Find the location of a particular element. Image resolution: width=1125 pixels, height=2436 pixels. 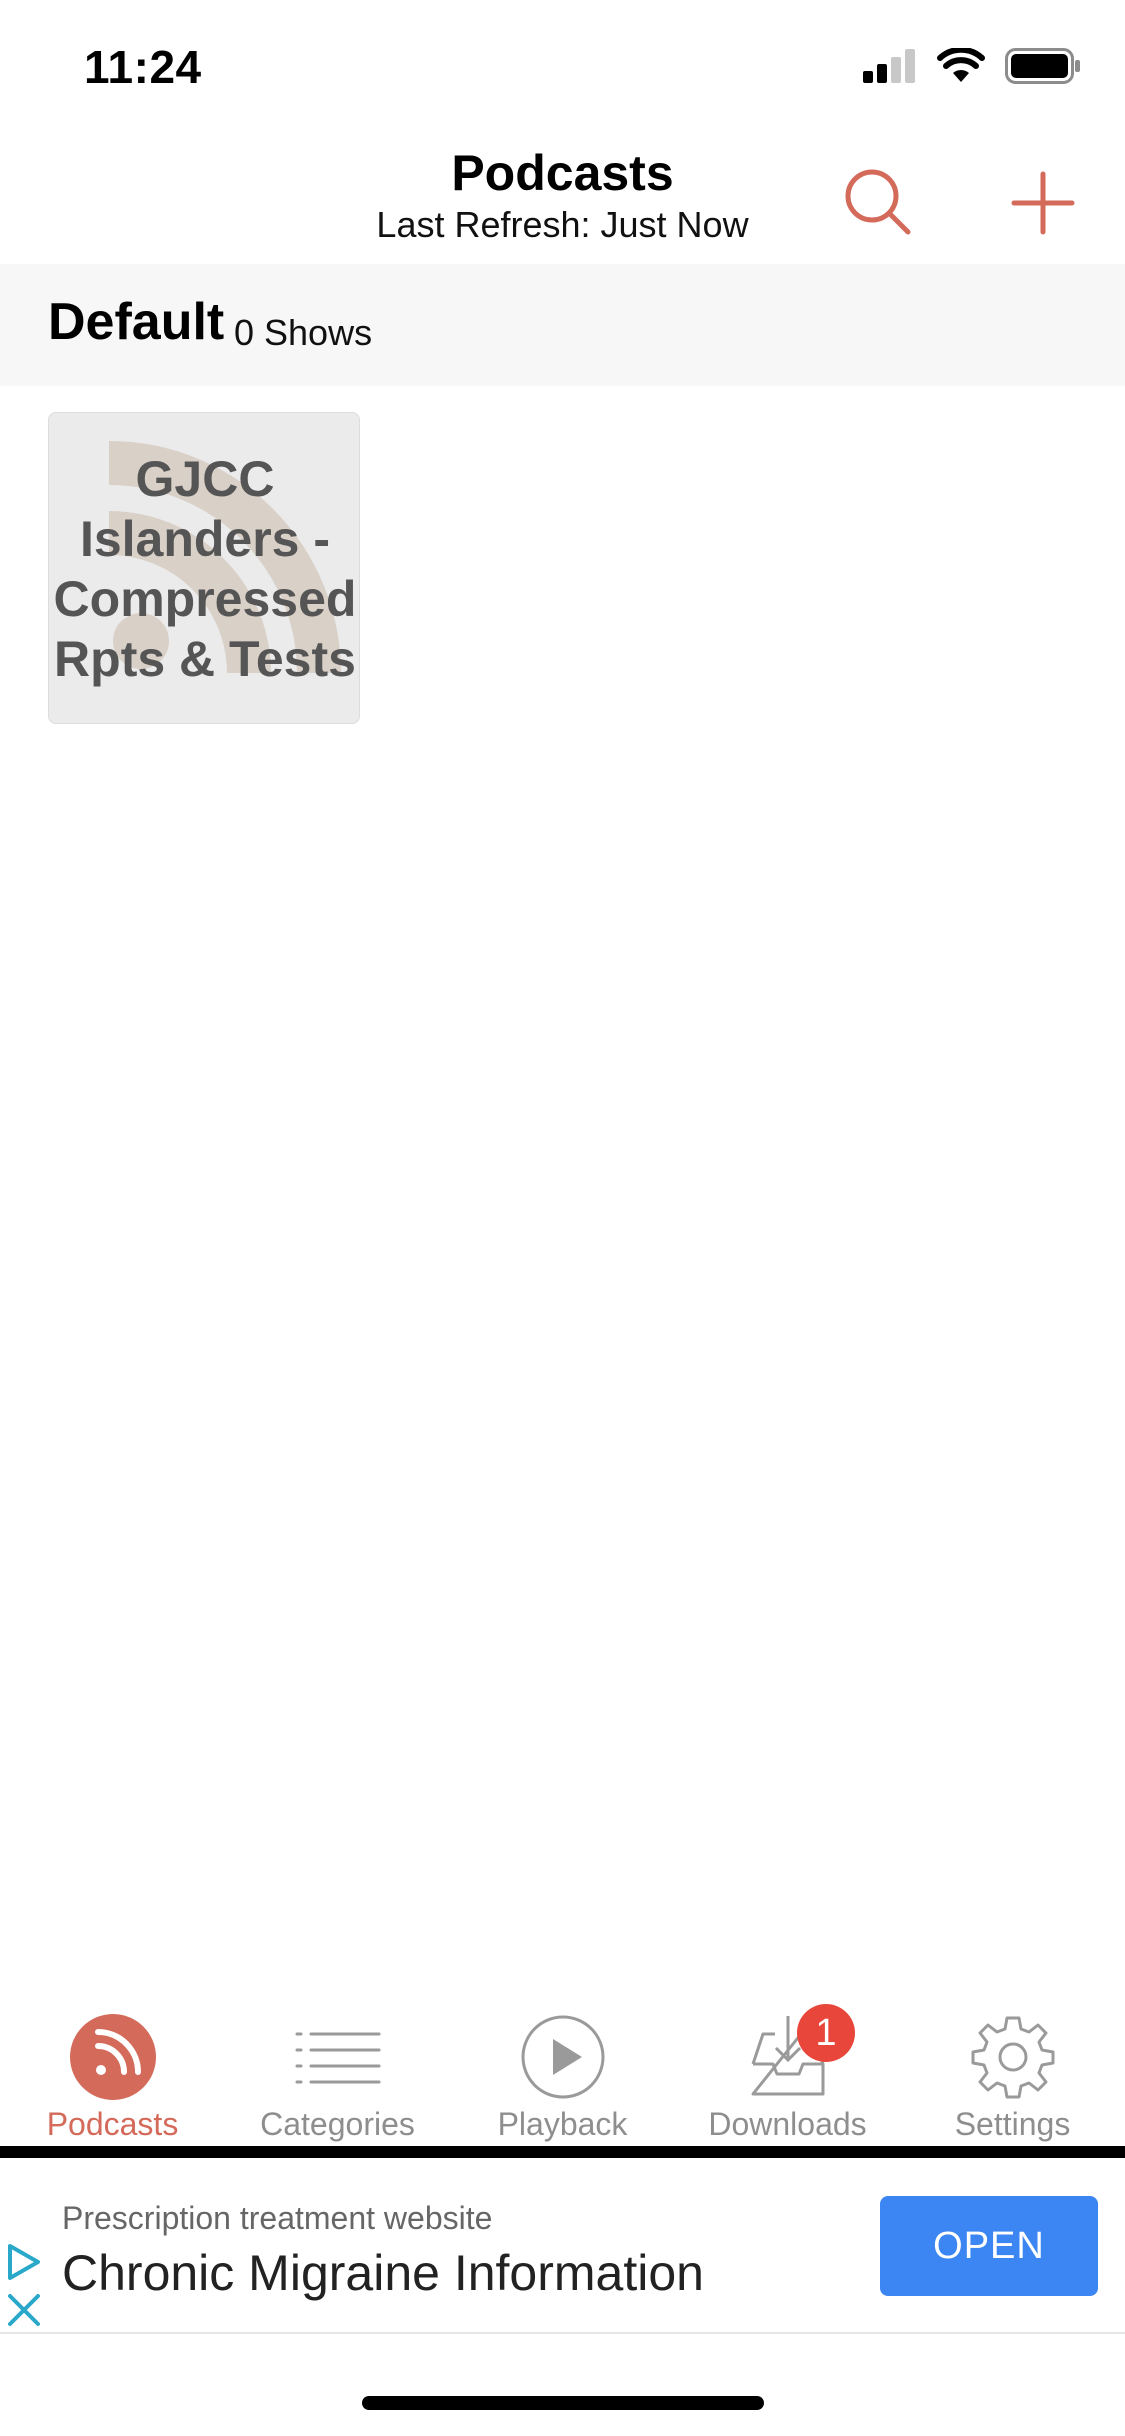

last-refresh-label: Last Refresh: Just Now is located at coordinates (562, 224).